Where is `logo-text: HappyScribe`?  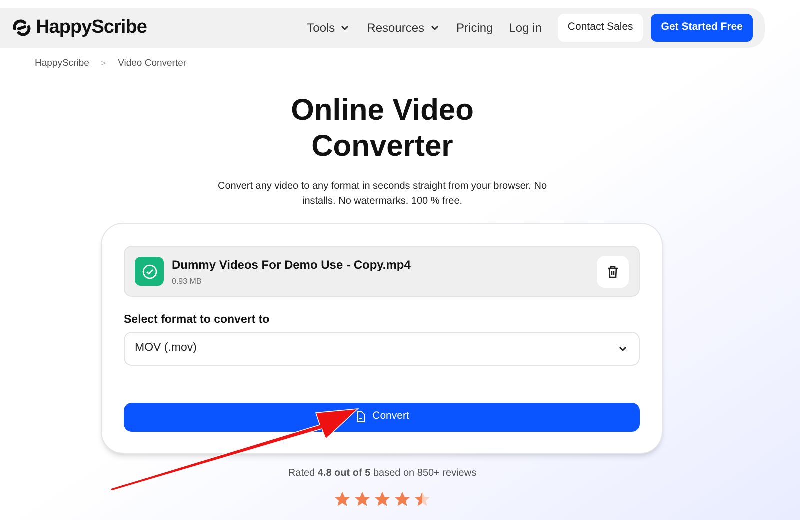 logo-text: HappyScribe is located at coordinates (91, 28).